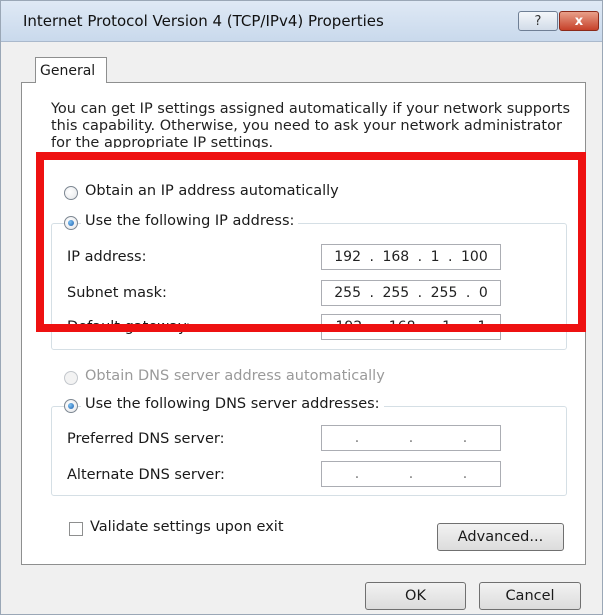 This screenshot has height=615, width=603. I want to click on ok-button: OK, so click(415, 596).